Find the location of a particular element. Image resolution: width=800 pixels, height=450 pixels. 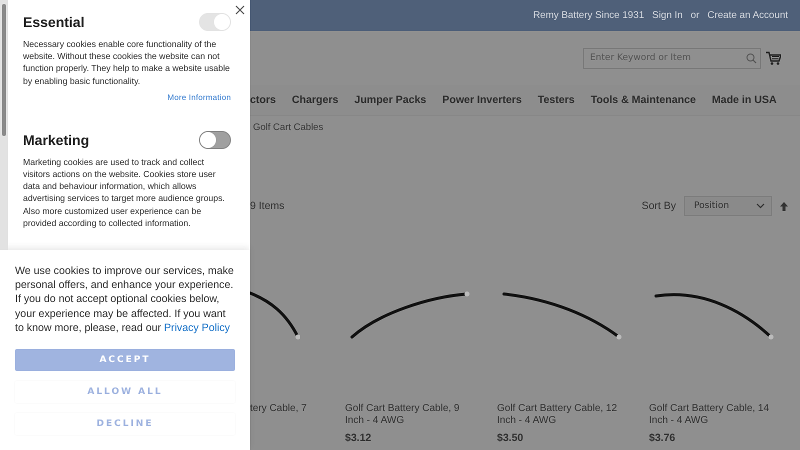

product-name-link: Golf Cart Battery Cable, 14 Inch - 4 AWG is located at coordinates (713, 415).